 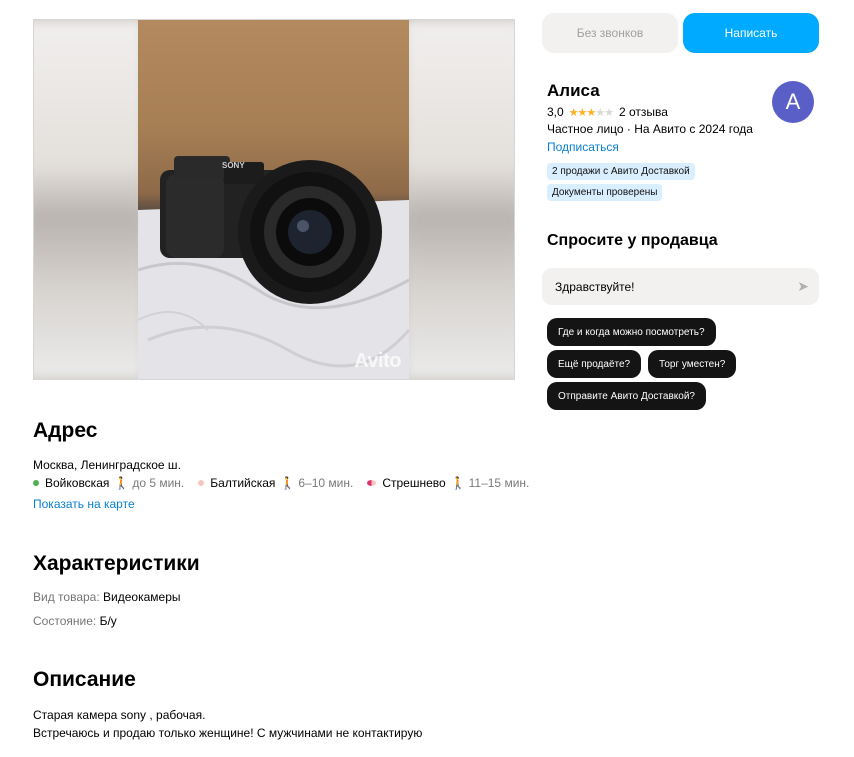 I want to click on quick-question-chip: Торг уместен?, so click(x=692, y=364).